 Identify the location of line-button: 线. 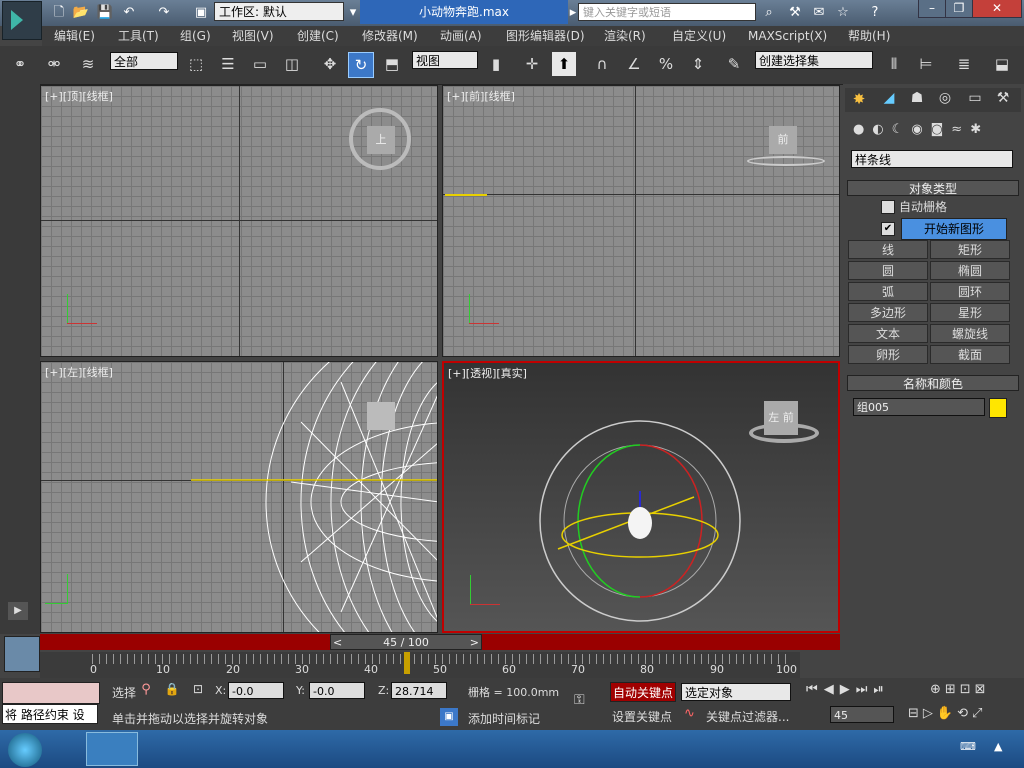
(888, 249).